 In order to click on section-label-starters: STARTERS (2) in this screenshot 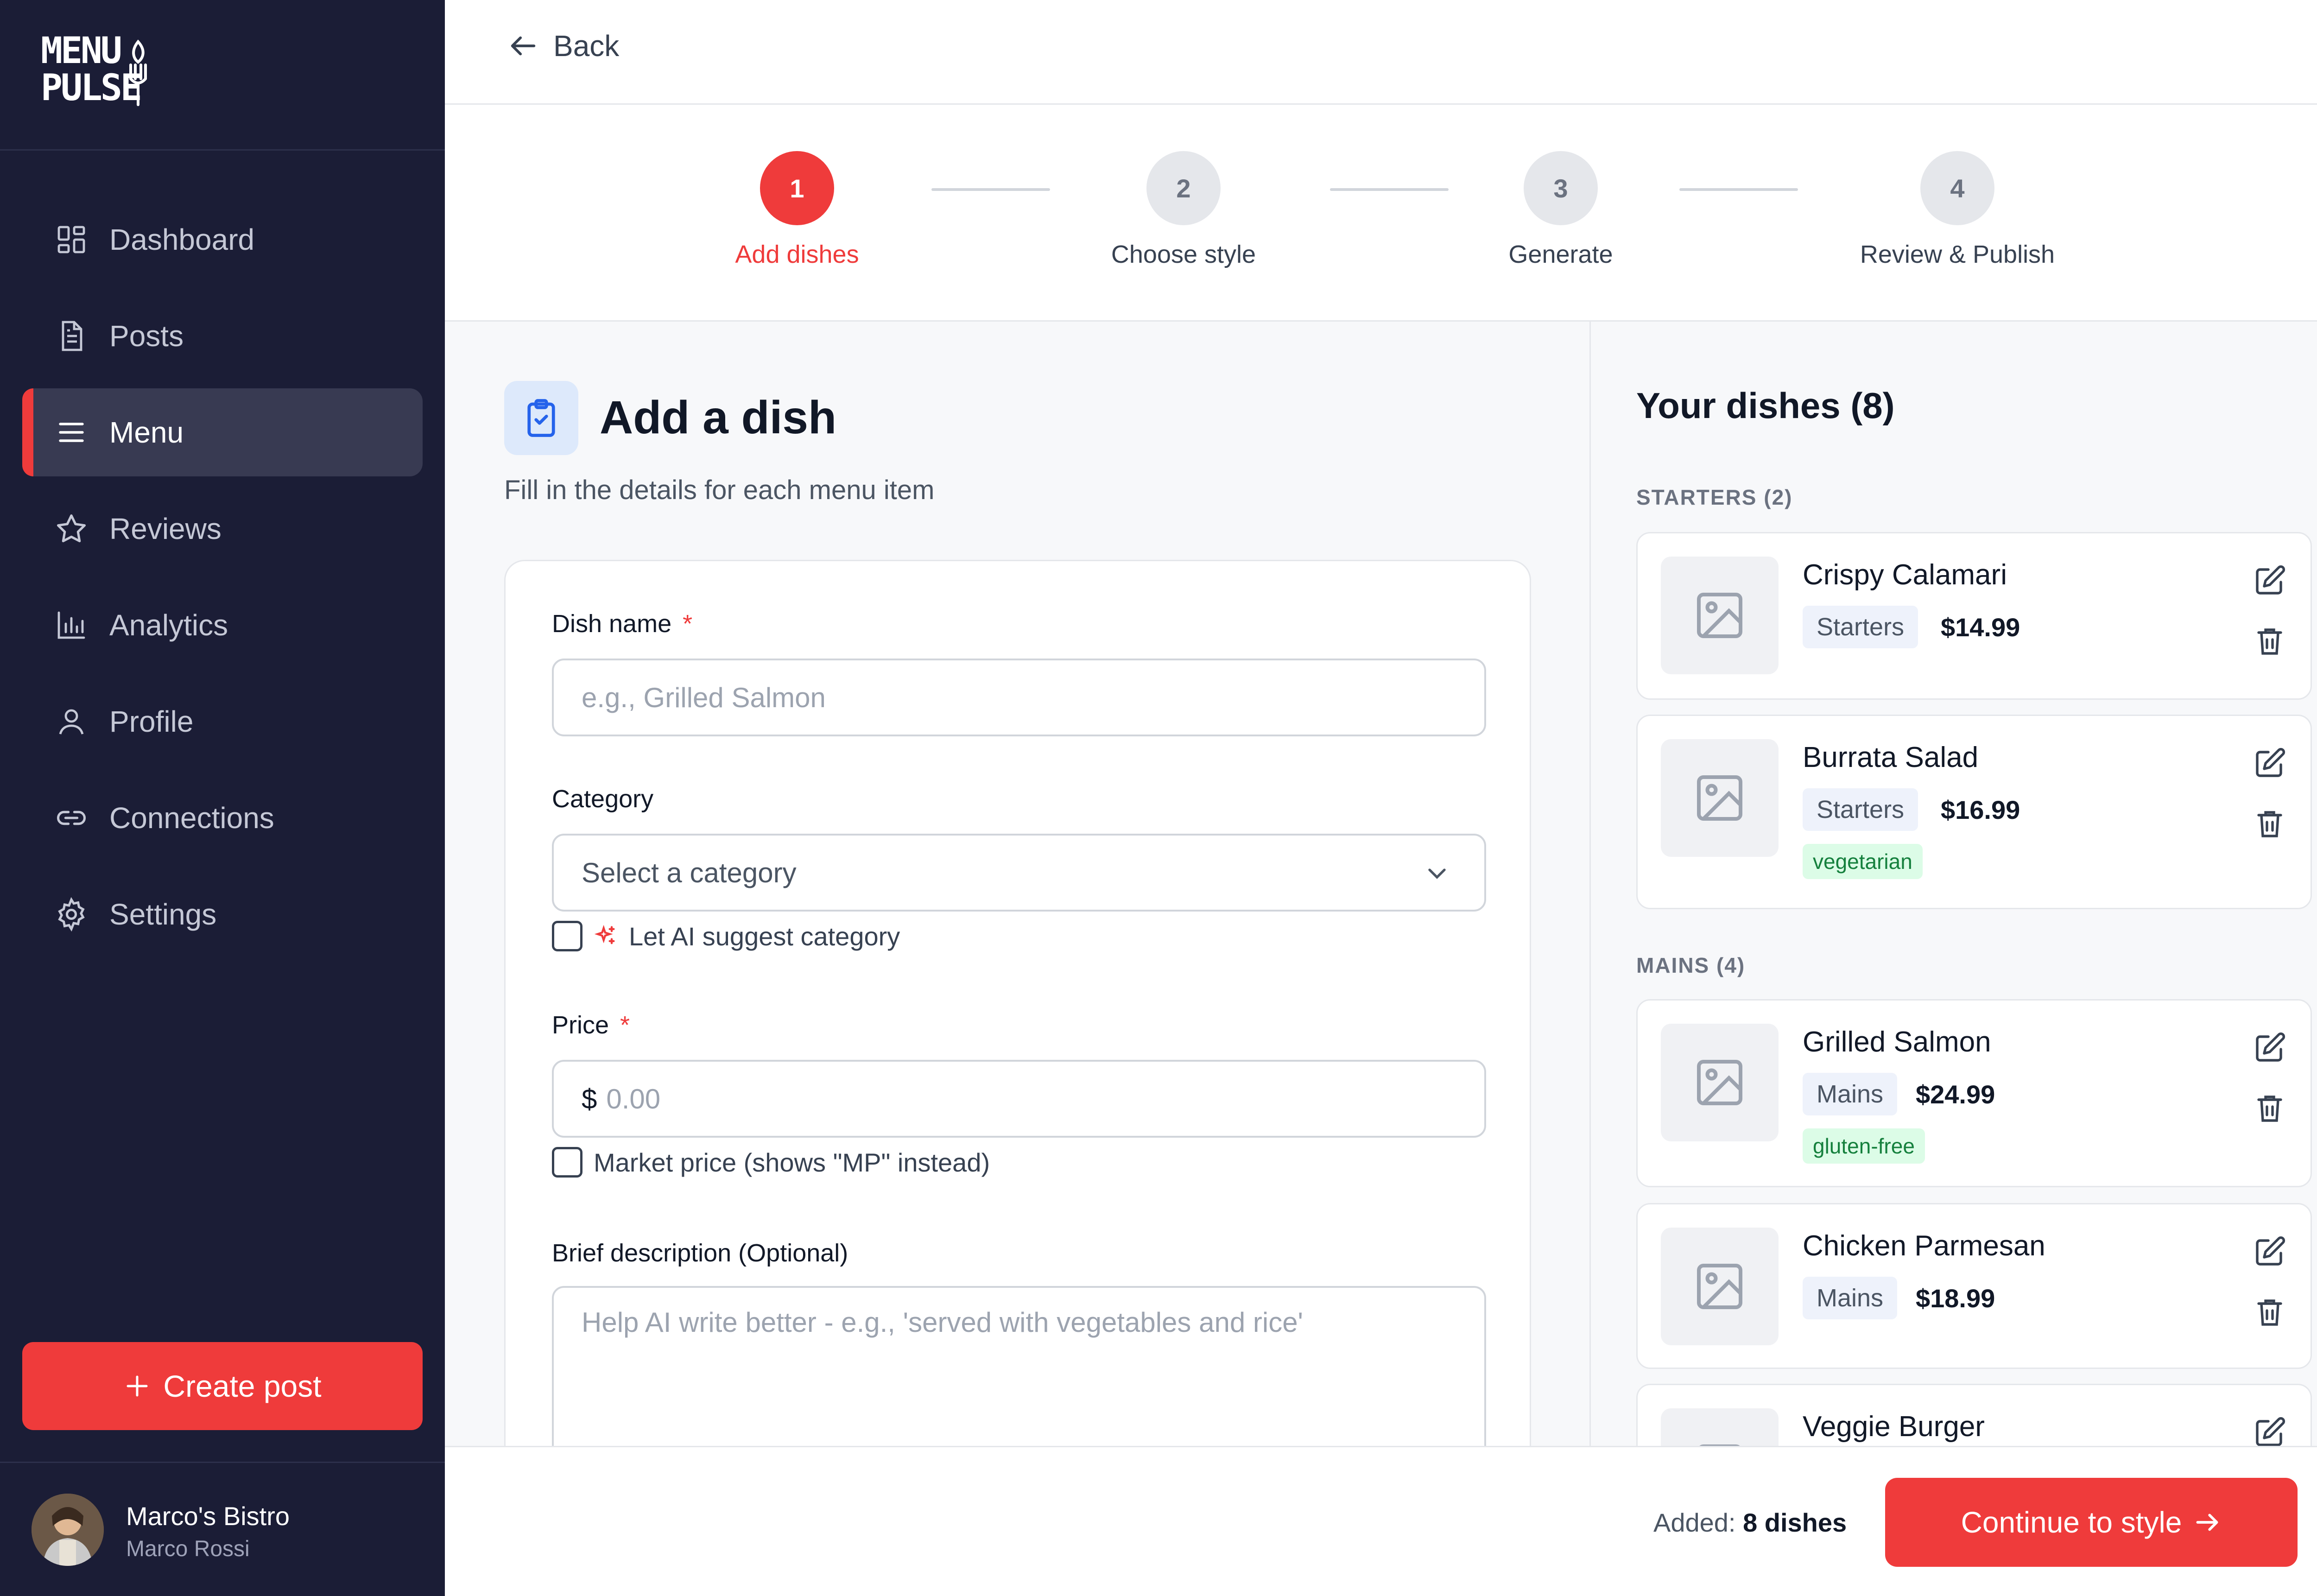, I will do `click(1714, 497)`.